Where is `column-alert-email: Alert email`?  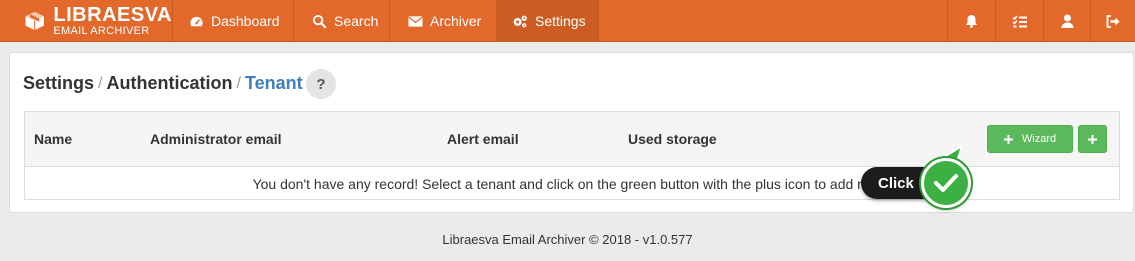 column-alert-email: Alert email is located at coordinates (483, 139).